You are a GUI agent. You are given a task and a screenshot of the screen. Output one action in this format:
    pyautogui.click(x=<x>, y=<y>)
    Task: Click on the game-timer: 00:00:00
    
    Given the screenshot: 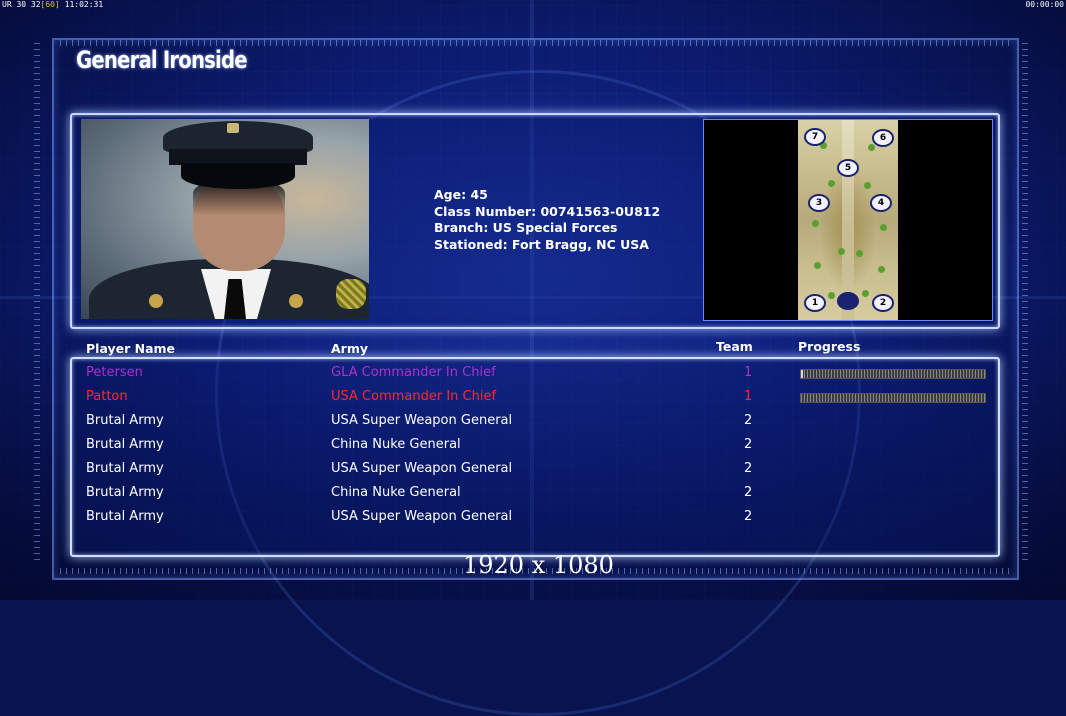 What is the action you would take?
    pyautogui.click(x=1044, y=4)
    